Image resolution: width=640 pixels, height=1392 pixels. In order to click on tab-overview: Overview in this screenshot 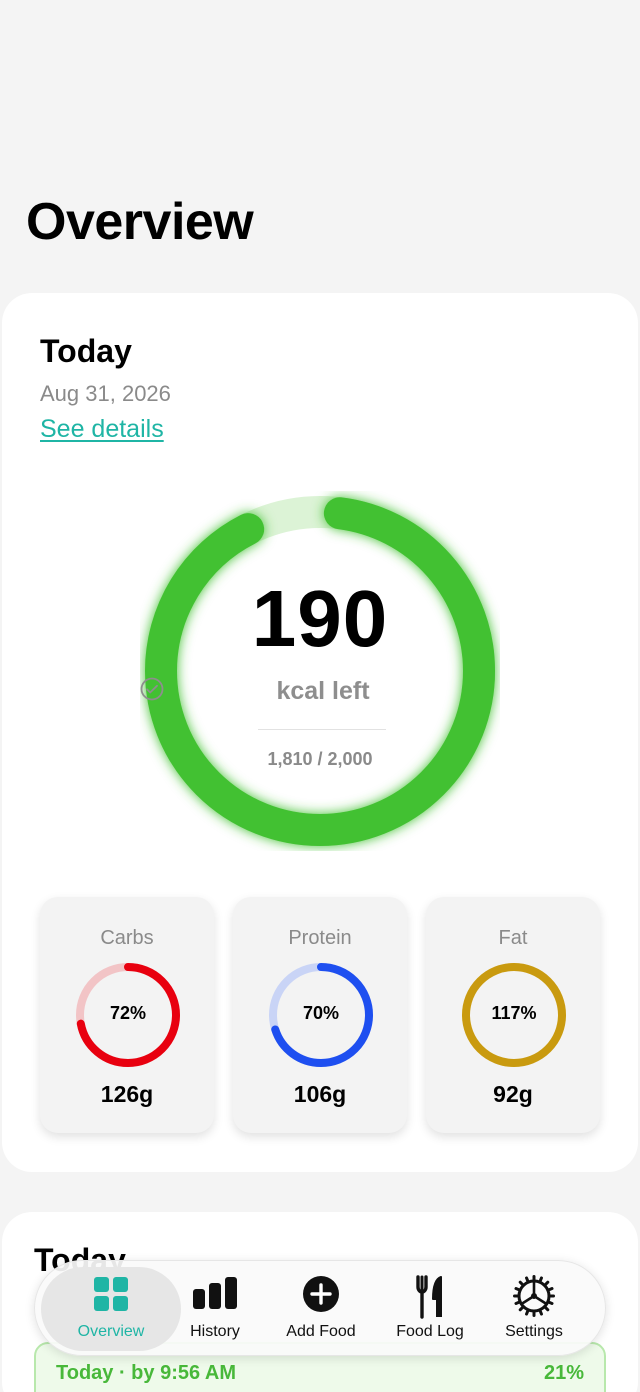, I will do `click(111, 1309)`.